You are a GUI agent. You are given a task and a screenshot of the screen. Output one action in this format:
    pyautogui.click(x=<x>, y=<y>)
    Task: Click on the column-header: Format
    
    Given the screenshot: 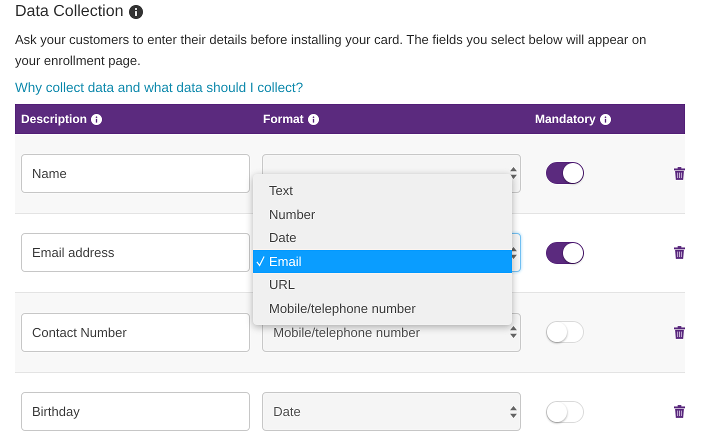 What is the action you would take?
    pyautogui.click(x=283, y=119)
    